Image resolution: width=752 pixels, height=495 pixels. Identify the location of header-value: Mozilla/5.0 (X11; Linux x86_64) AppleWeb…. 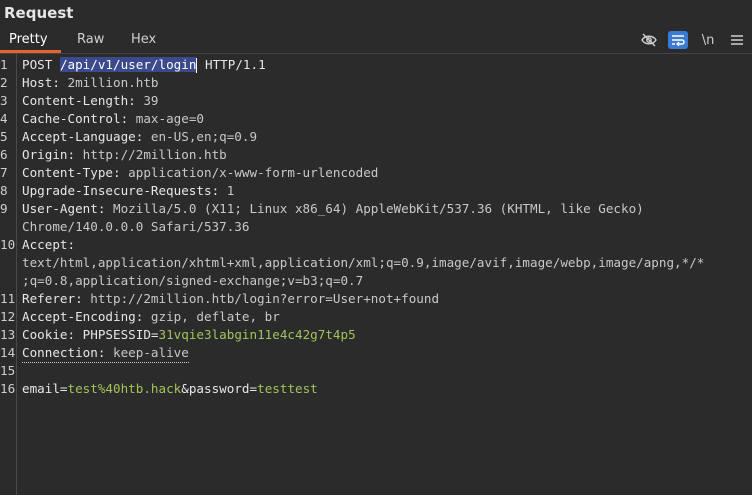
(378, 208).